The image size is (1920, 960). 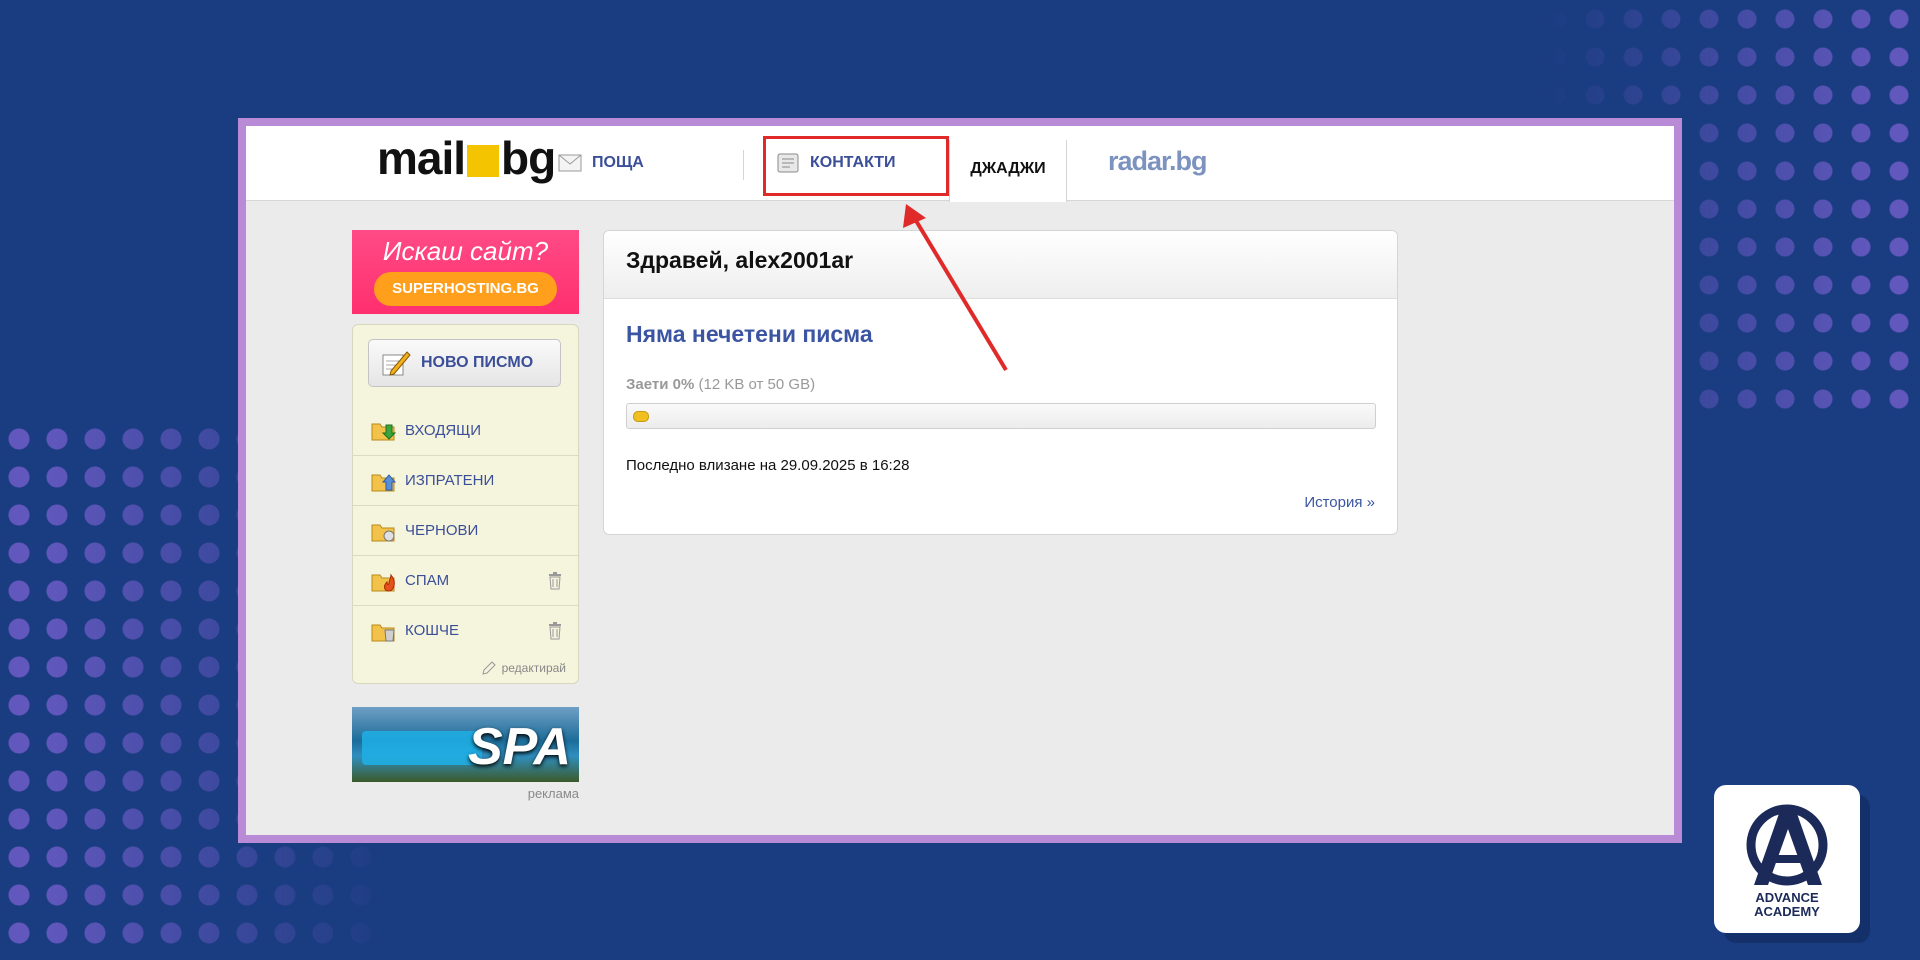 What do you see at coordinates (955, 288) in the screenshot?
I see `red-annotation-arrow` at bounding box center [955, 288].